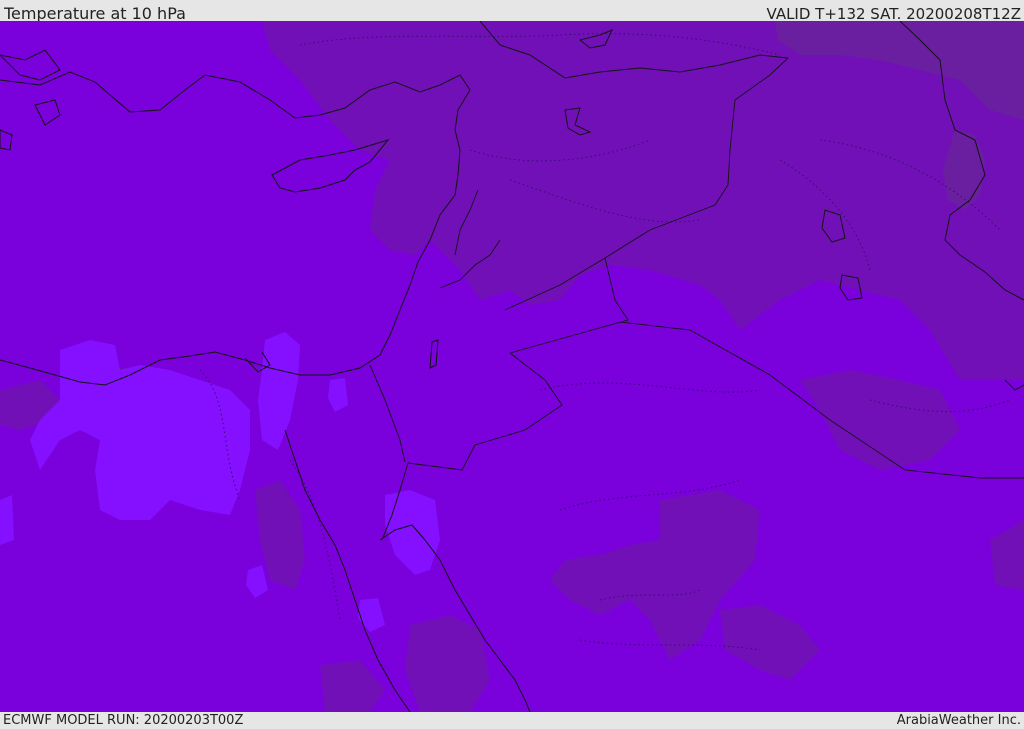 The height and width of the screenshot is (729, 1024). What do you see at coordinates (123, 720) in the screenshot?
I see `model-run-label: ECMWF MODEL RUN: 20200203T00Z` at bounding box center [123, 720].